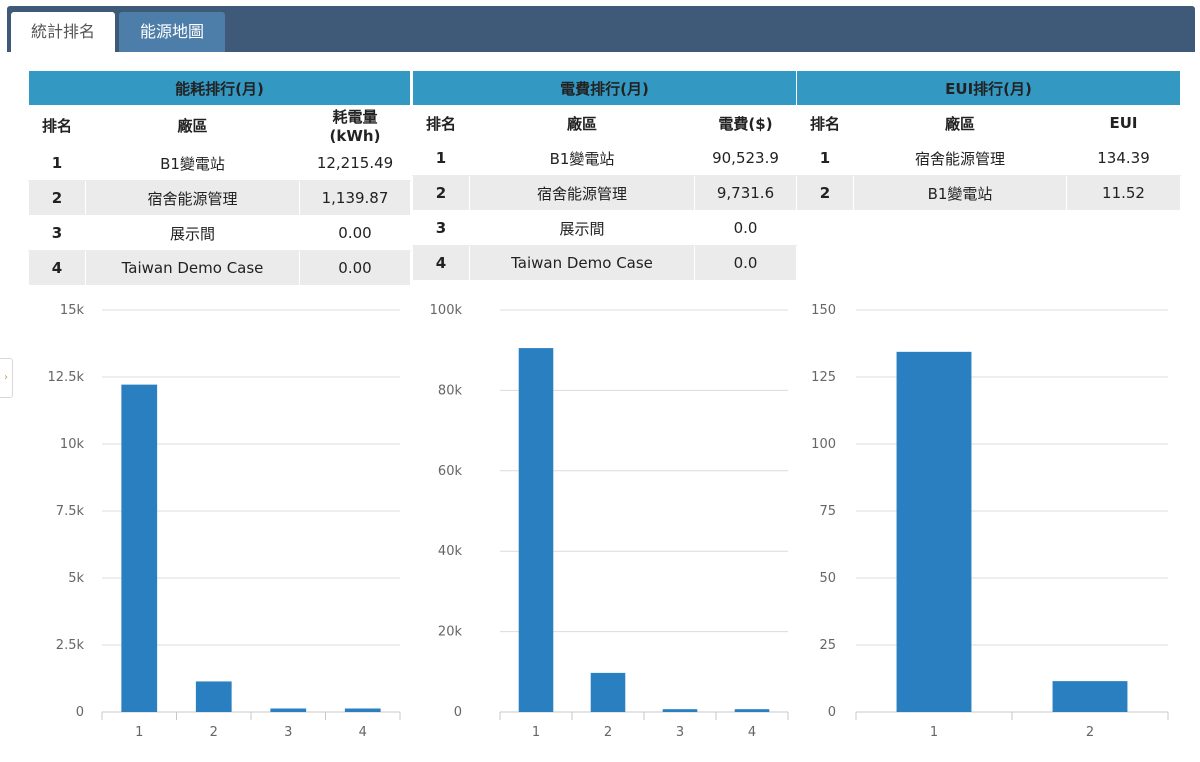 This screenshot has width=1200, height=762. What do you see at coordinates (827, 645) in the screenshot?
I see `y-tick-label: 25` at bounding box center [827, 645].